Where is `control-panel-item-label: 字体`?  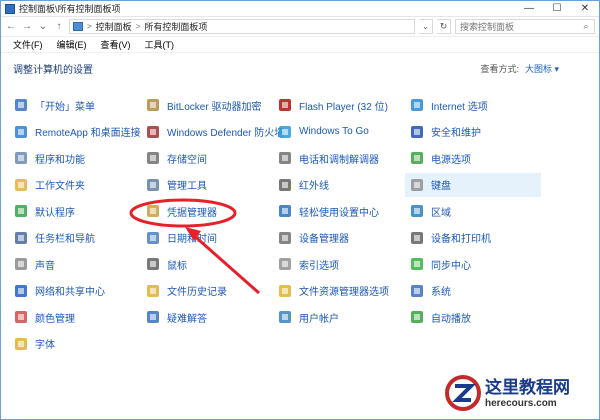
control-panel-item-label: 字体 is located at coordinates (45, 345).